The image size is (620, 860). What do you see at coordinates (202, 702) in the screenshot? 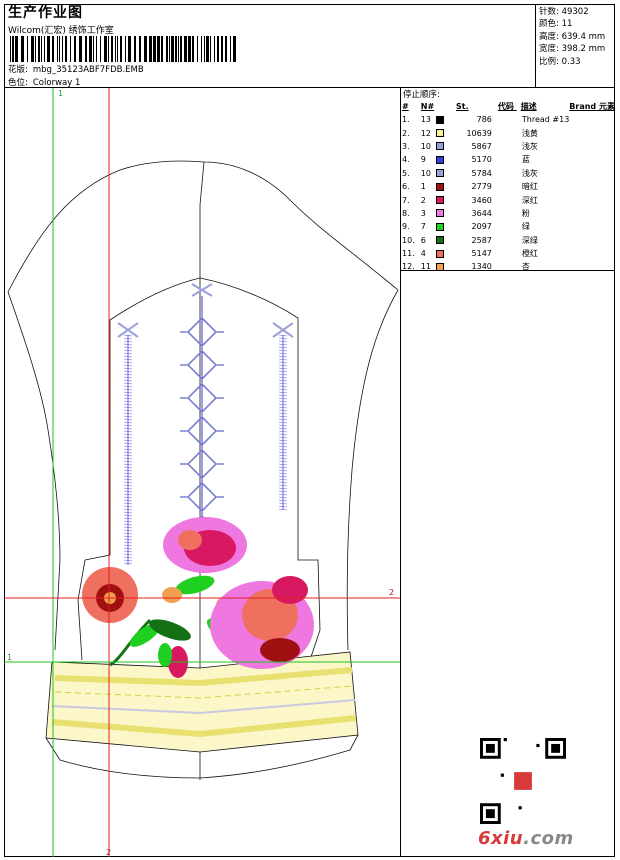
I see `hem-band` at bounding box center [202, 702].